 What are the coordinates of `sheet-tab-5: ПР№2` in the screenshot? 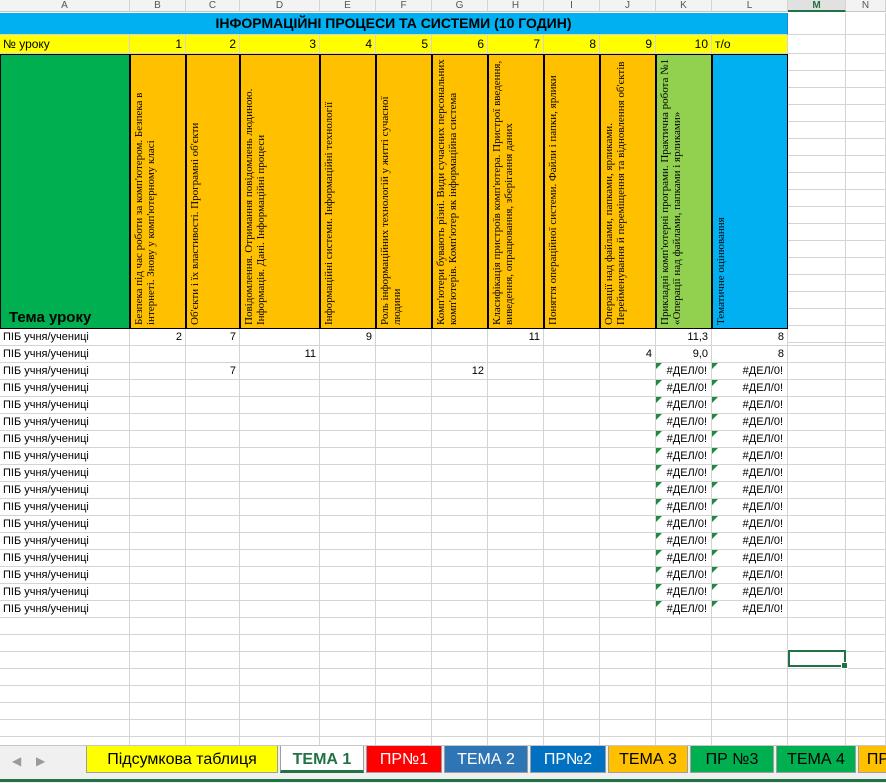 It's located at (568, 759).